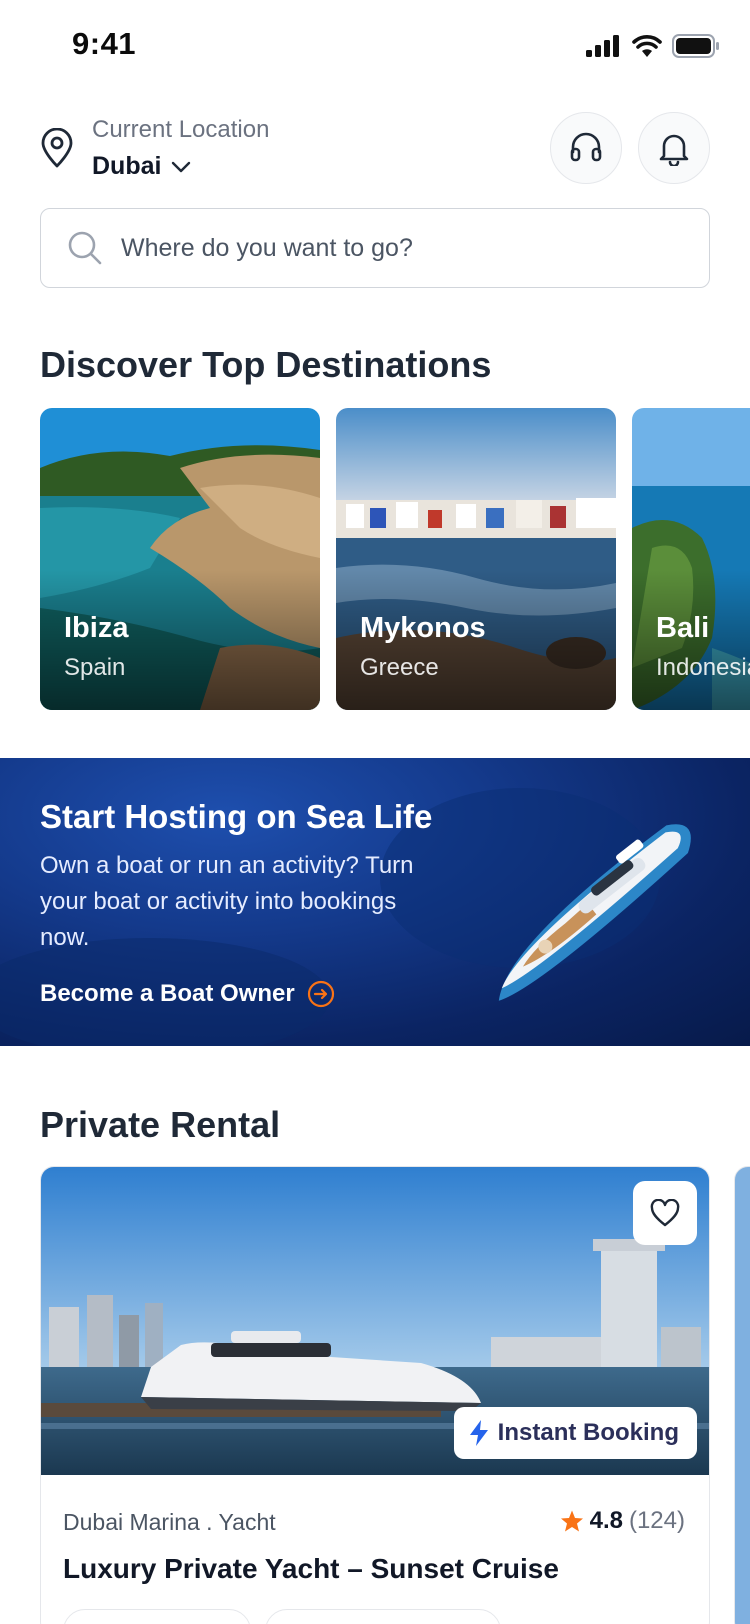 The width and height of the screenshot is (750, 1624). What do you see at coordinates (127, 166) in the screenshot?
I see `location-value: Dubai` at bounding box center [127, 166].